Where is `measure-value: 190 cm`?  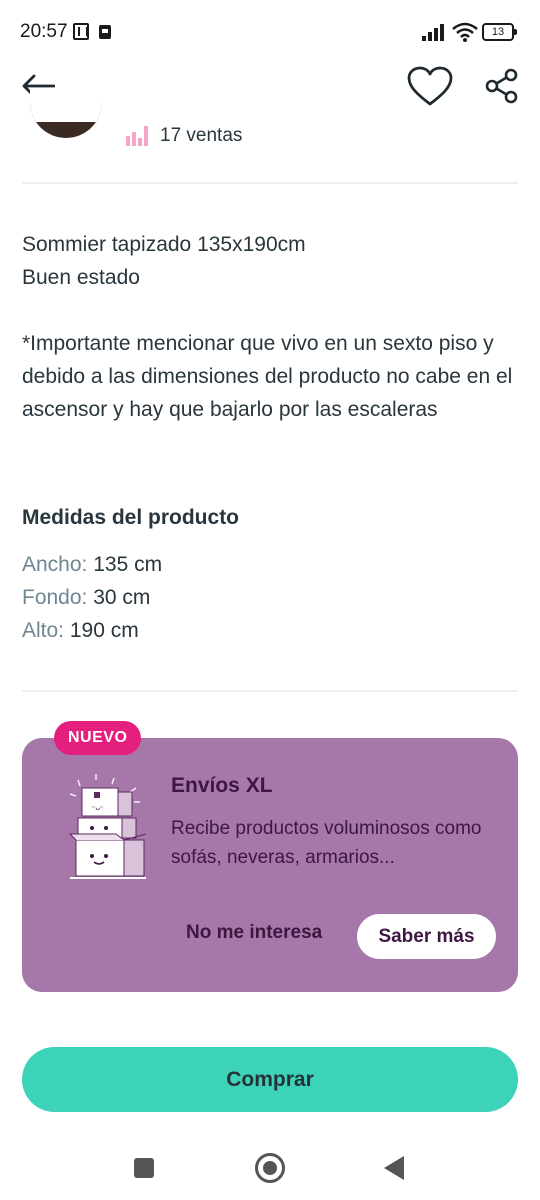 measure-value: 190 cm is located at coordinates (104, 630).